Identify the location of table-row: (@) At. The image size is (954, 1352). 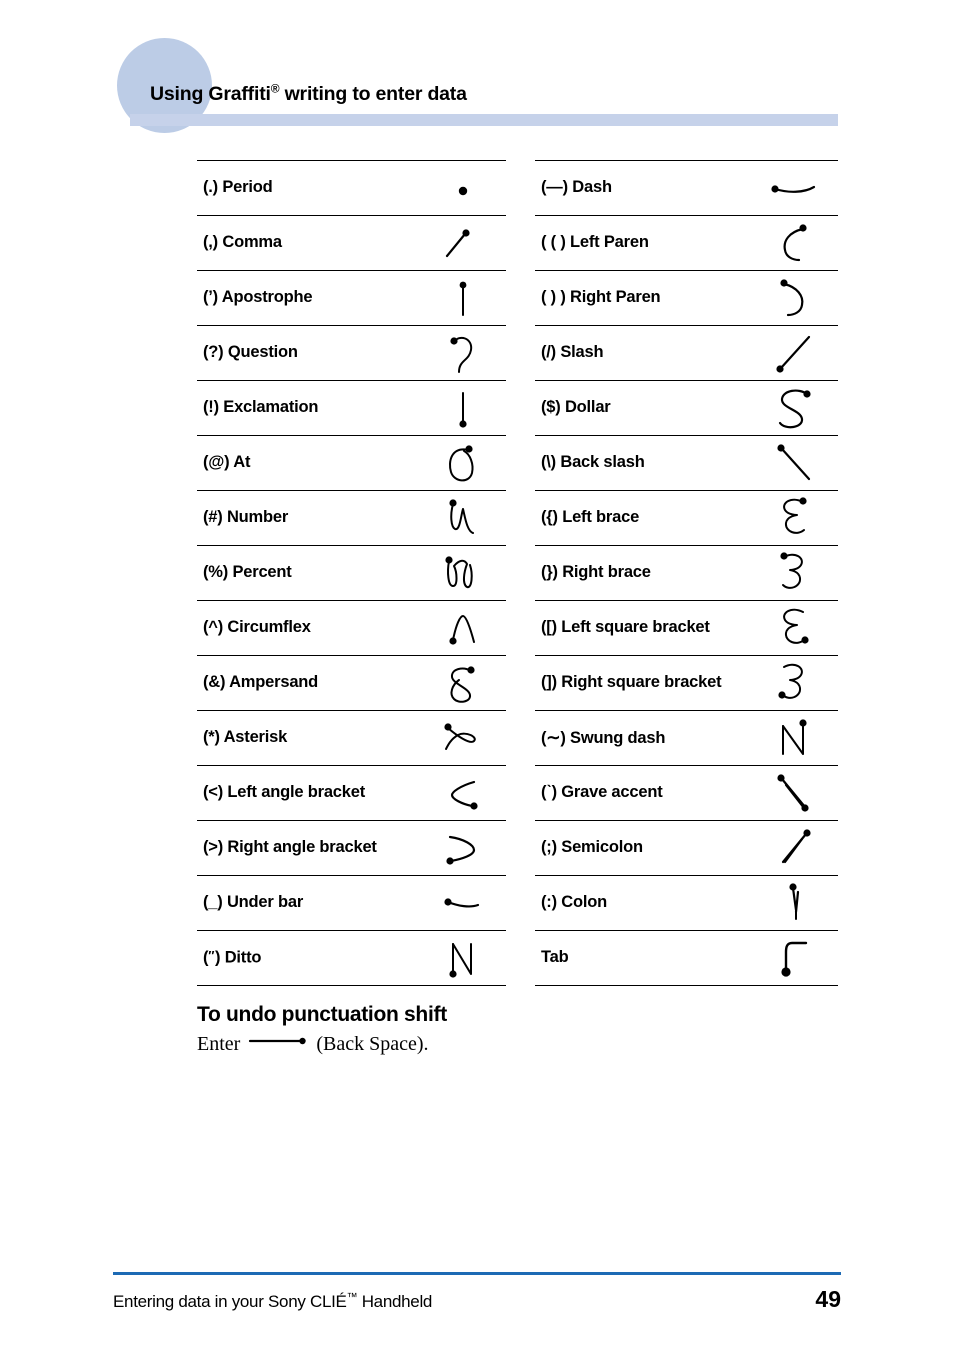
(351, 463).